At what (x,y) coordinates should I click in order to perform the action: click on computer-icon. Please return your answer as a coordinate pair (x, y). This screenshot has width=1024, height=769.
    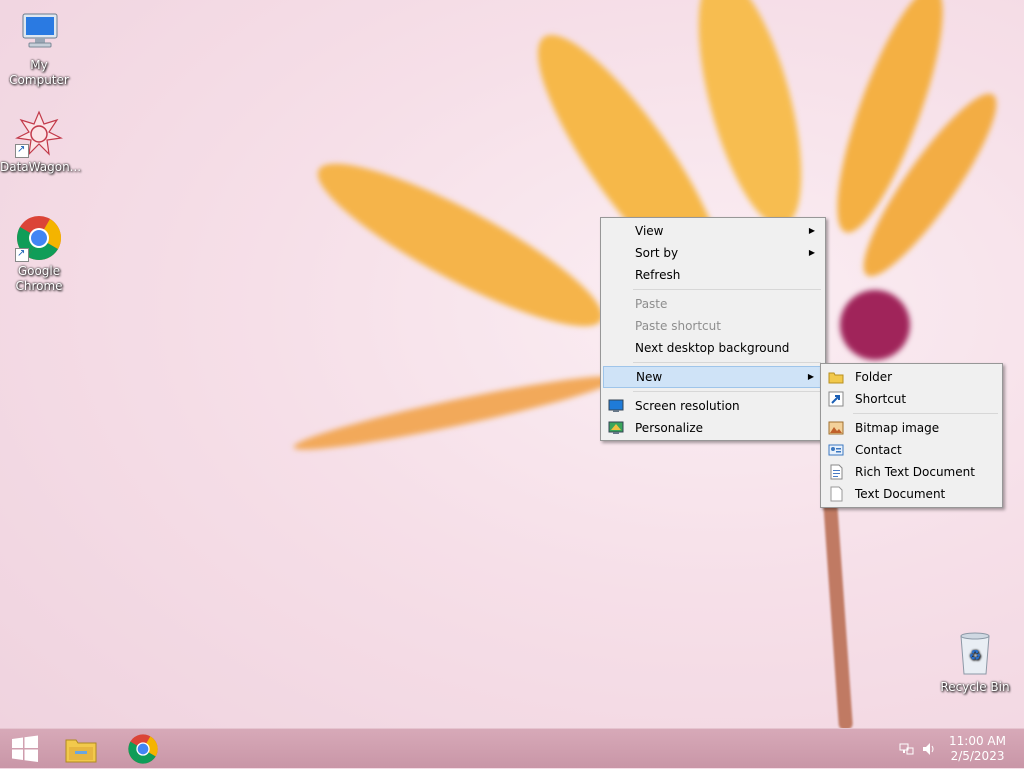
    Looking at the image, I should click on (39, 32).